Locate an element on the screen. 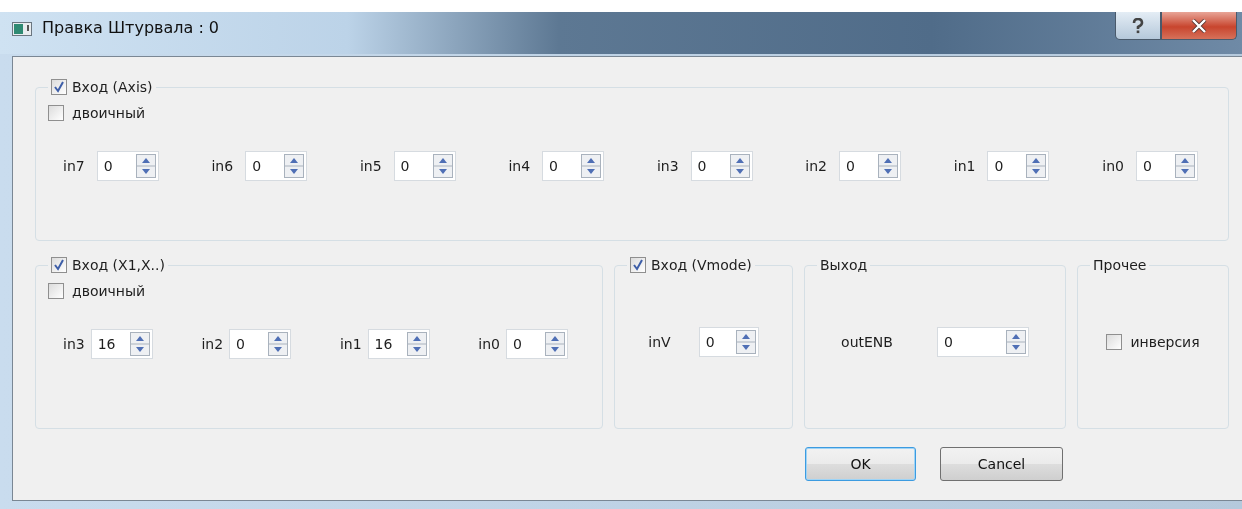  close-icon is located at coordinates (1199, 25).